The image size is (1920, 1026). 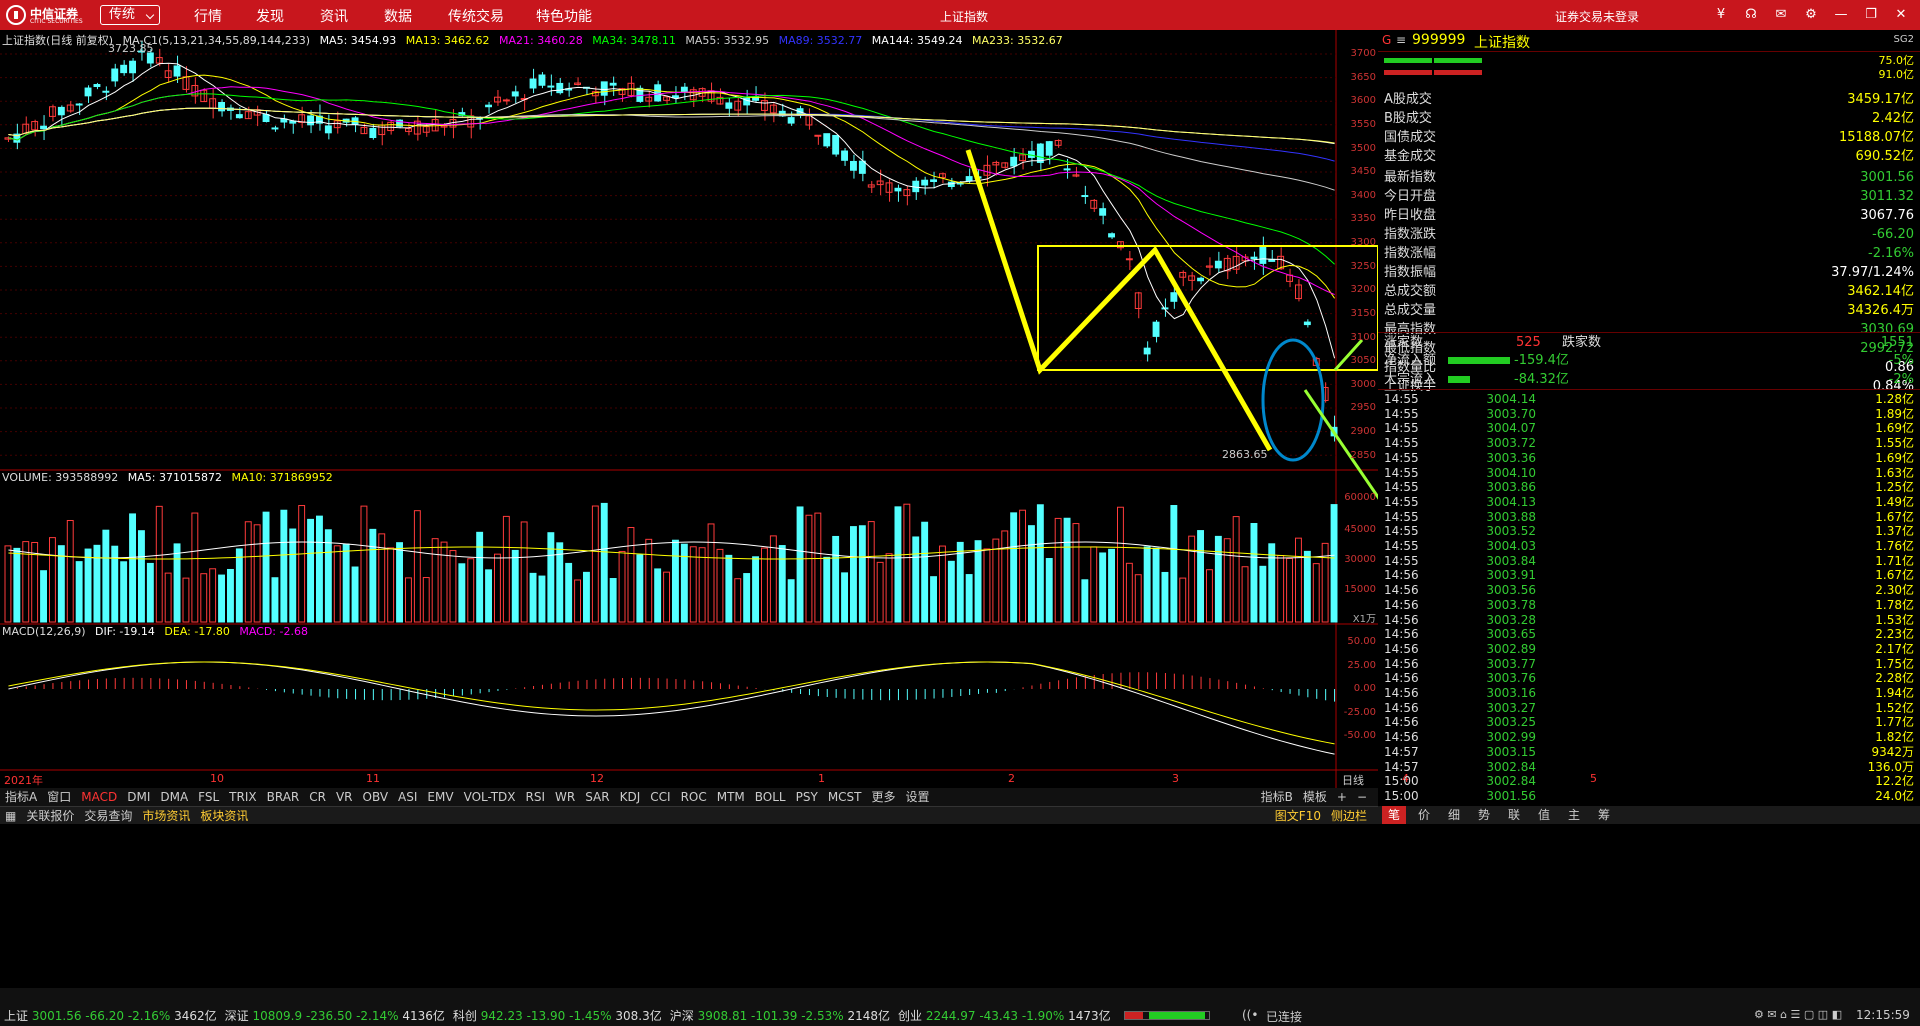 I want to click on down-value: 1551, so click(x=1897, y=342).